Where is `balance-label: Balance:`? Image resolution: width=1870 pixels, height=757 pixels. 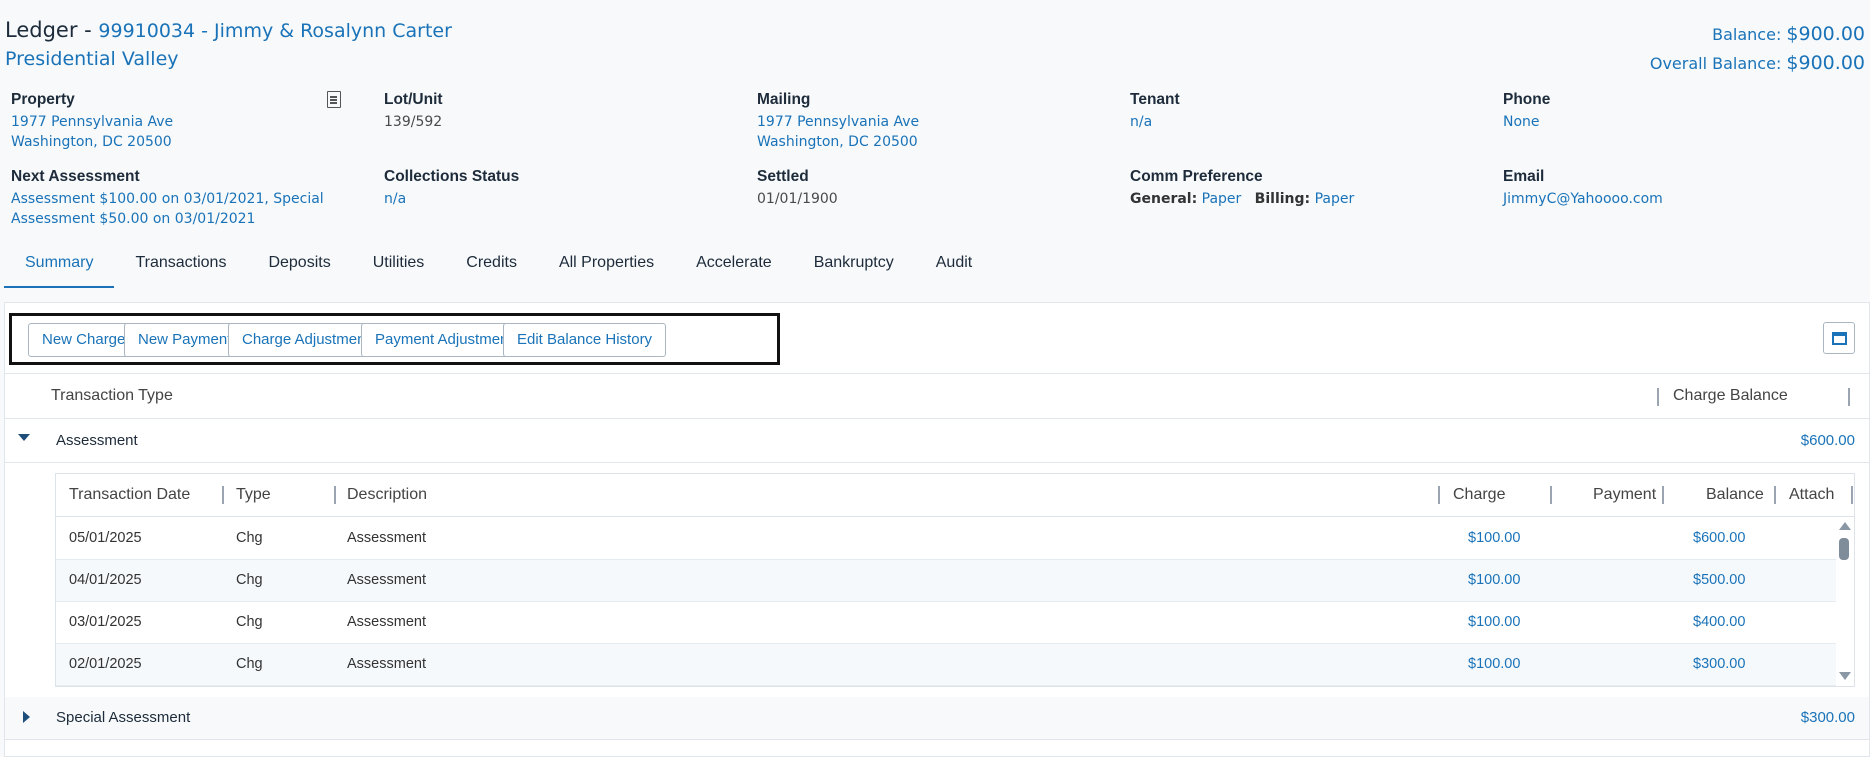
balance-label: Balance: is located at coordinates (1747, 34).